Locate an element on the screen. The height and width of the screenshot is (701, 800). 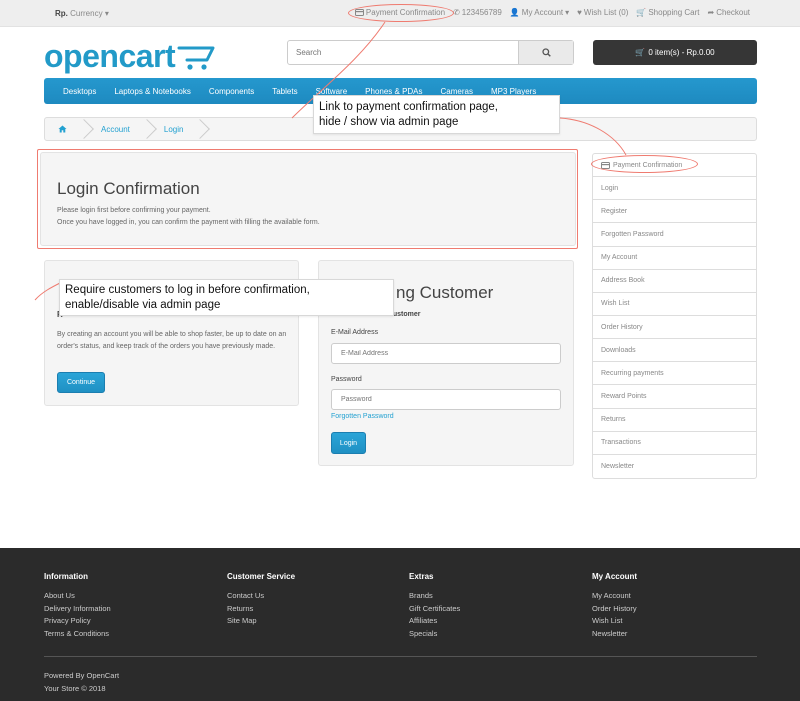
footer-link-newsletter: Newsletter is located at coordinates (614, 634).